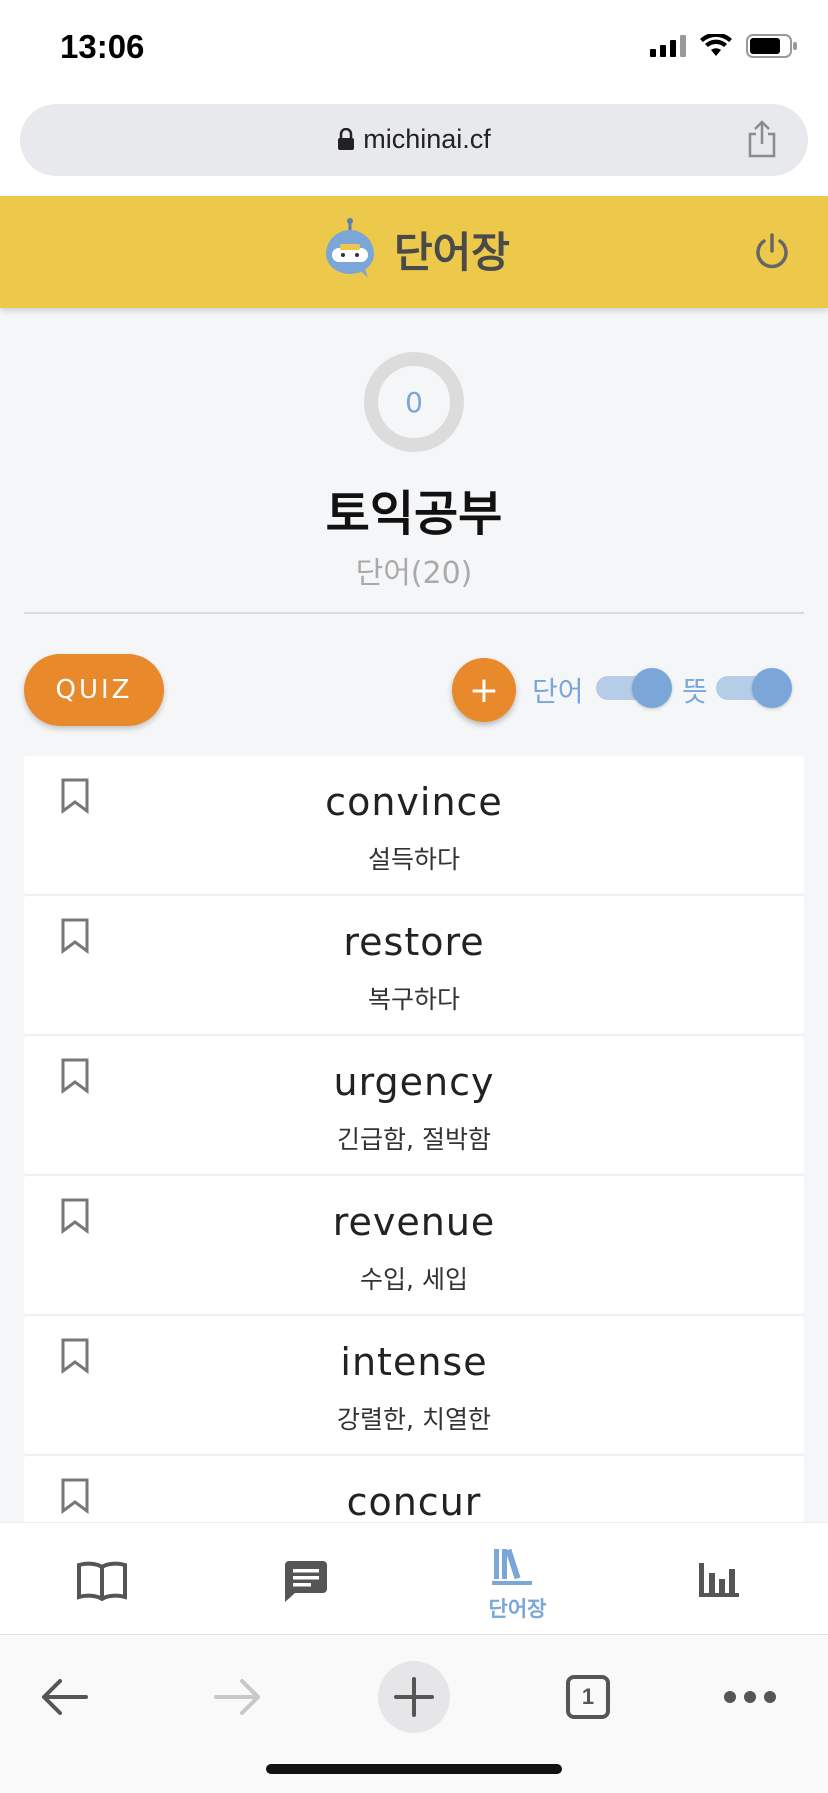  Describe the element at coordinates (306, 1581) in the screenshot. I see `chat-icon` at that location.